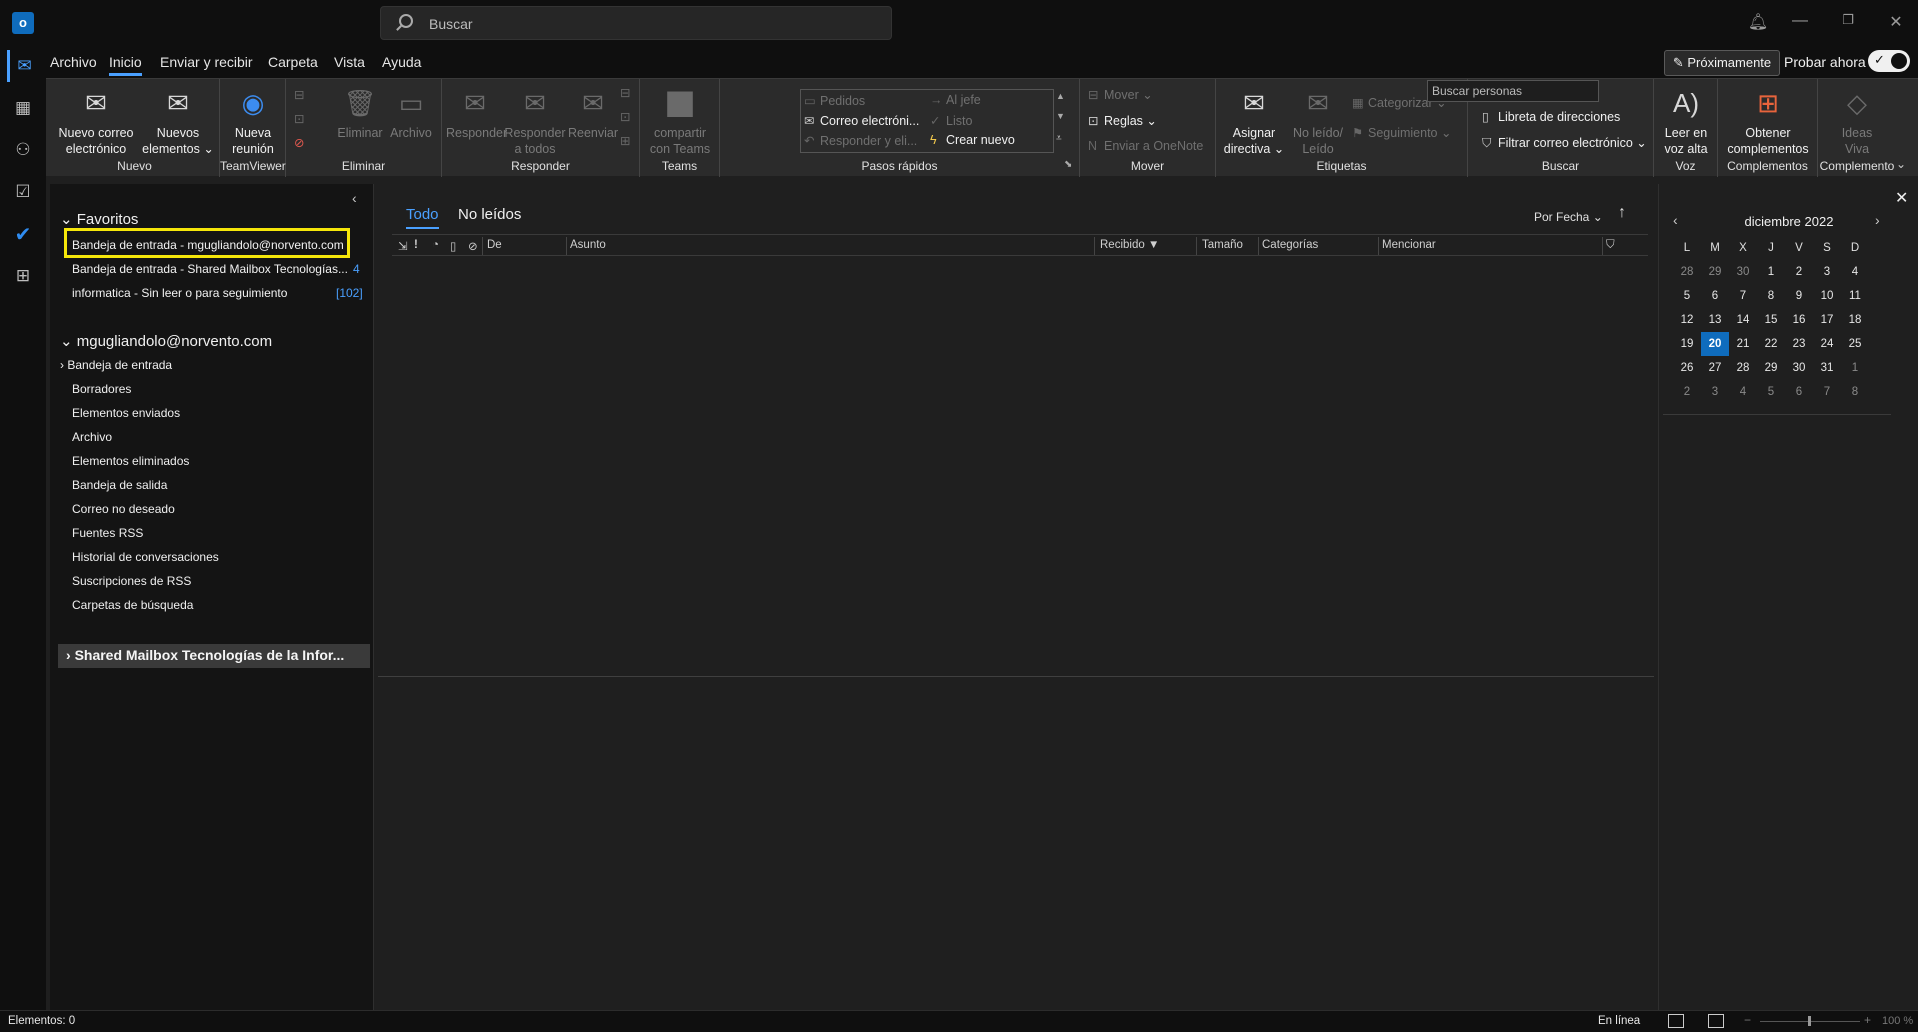 This screenshot has width=1918, height=1032. I want to click on restore-button: ❐, so click(1848, 20).